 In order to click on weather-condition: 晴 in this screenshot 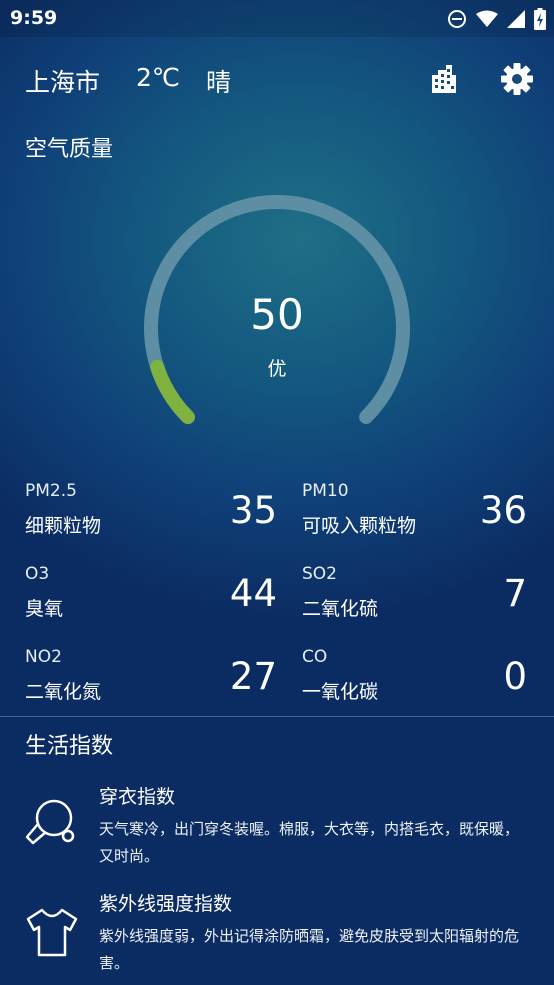, I will do `click(219, 82)`.